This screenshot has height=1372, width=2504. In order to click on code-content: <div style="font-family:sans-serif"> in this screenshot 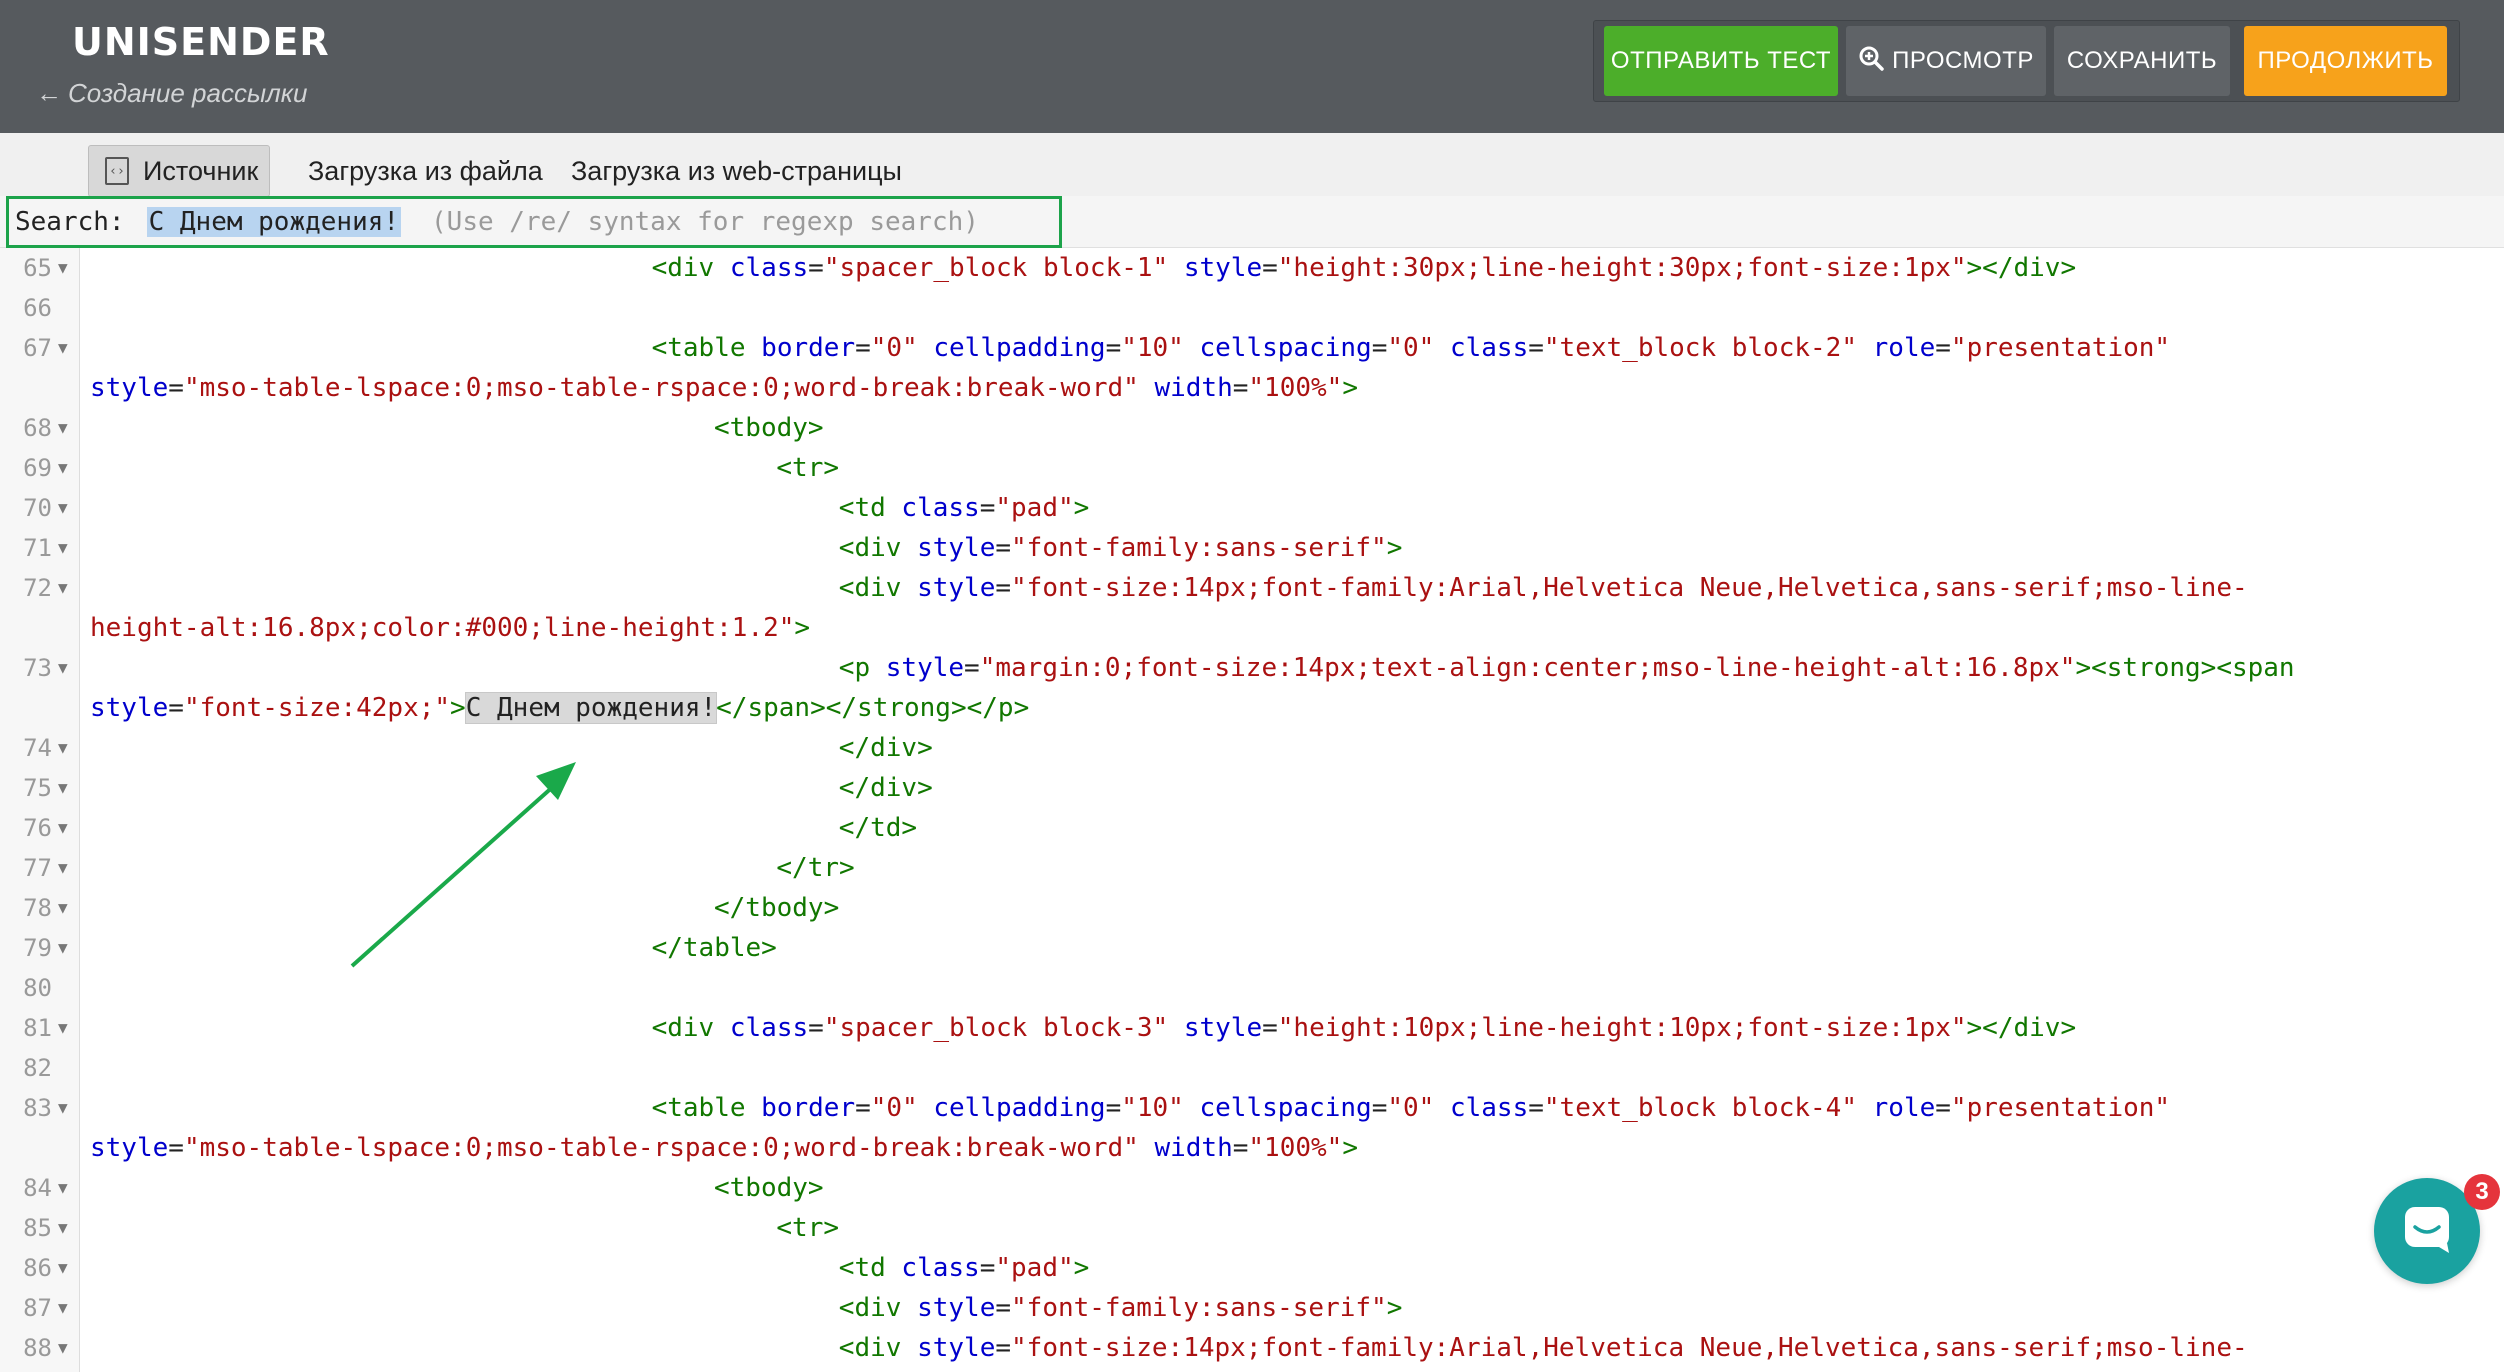, I will do `click(1121, 1308)`.